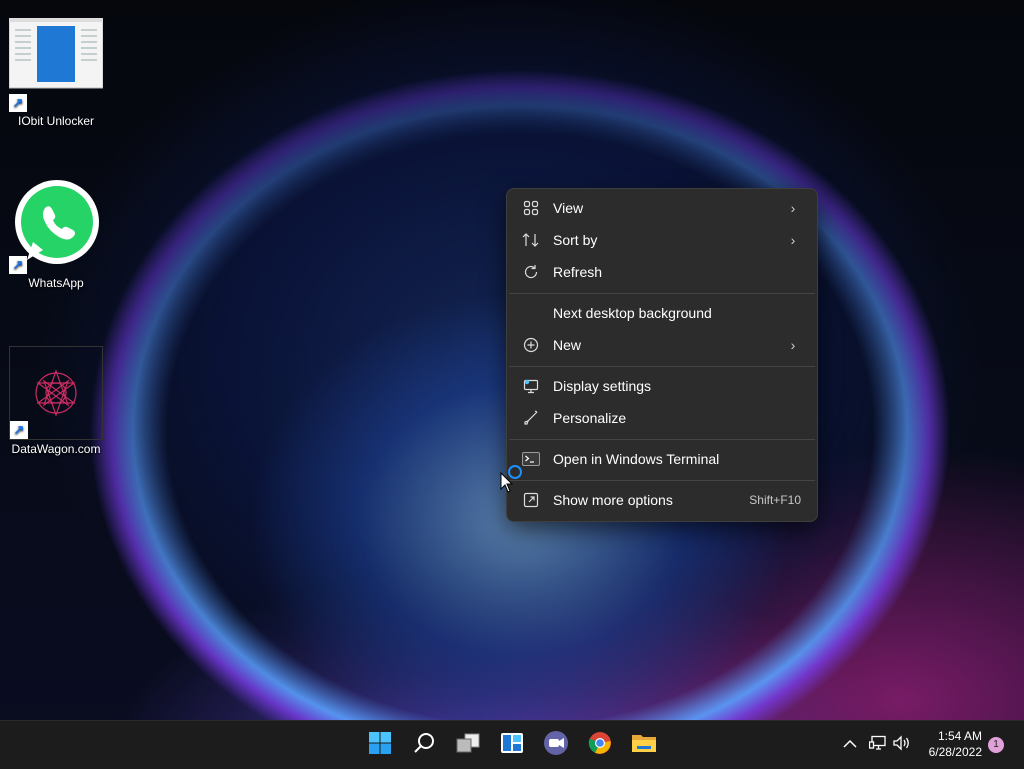  I want to click on blank-icon, so click(531, 313).